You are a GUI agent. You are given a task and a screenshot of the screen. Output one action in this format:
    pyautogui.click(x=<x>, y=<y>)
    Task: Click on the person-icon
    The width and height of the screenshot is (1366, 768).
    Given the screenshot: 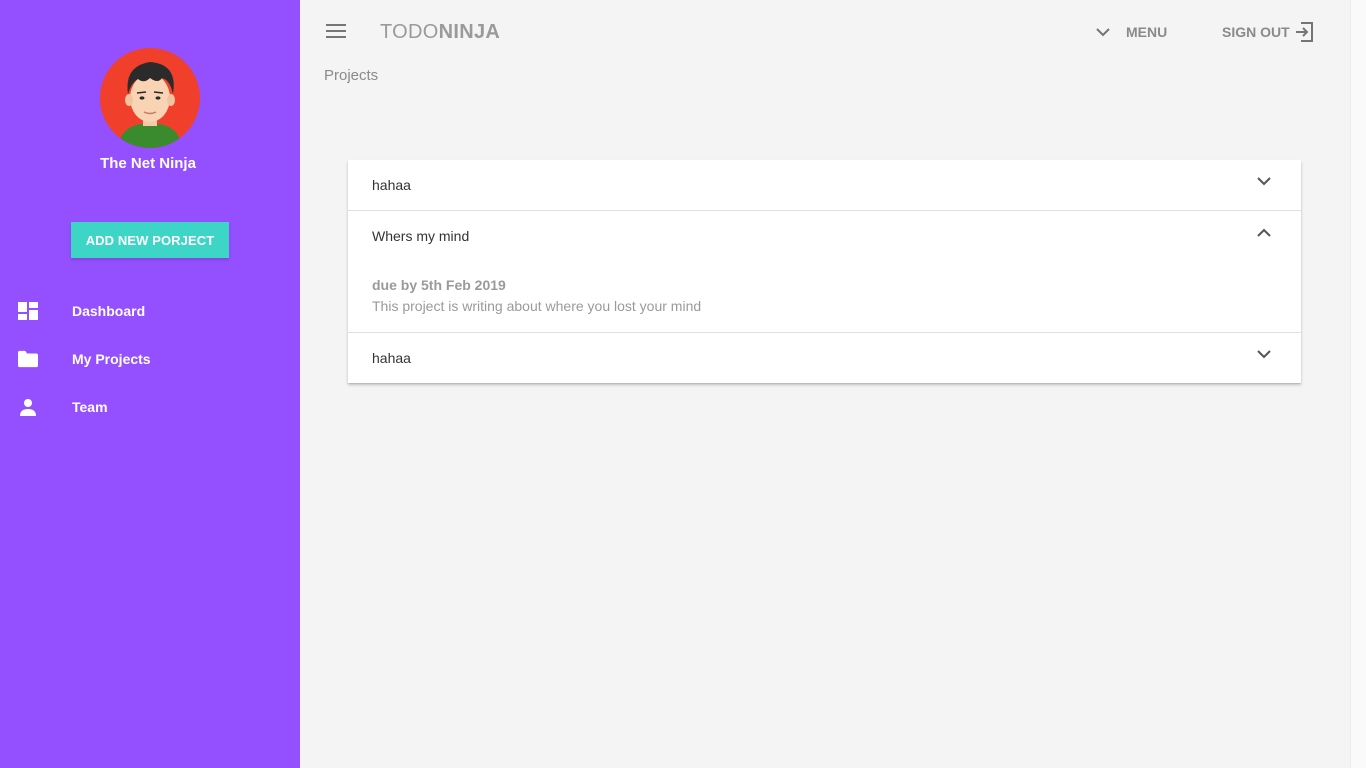 What is the action you would take?
    pyautogui.click(x=28, y=407)
    